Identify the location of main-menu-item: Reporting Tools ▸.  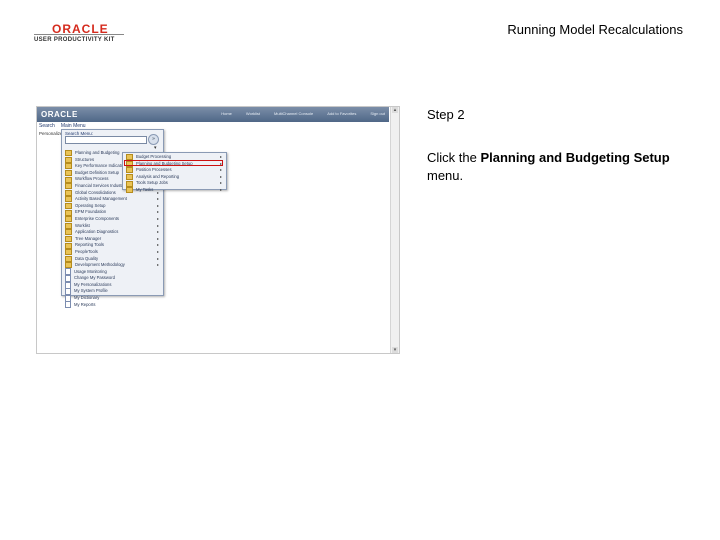
(113, 245).